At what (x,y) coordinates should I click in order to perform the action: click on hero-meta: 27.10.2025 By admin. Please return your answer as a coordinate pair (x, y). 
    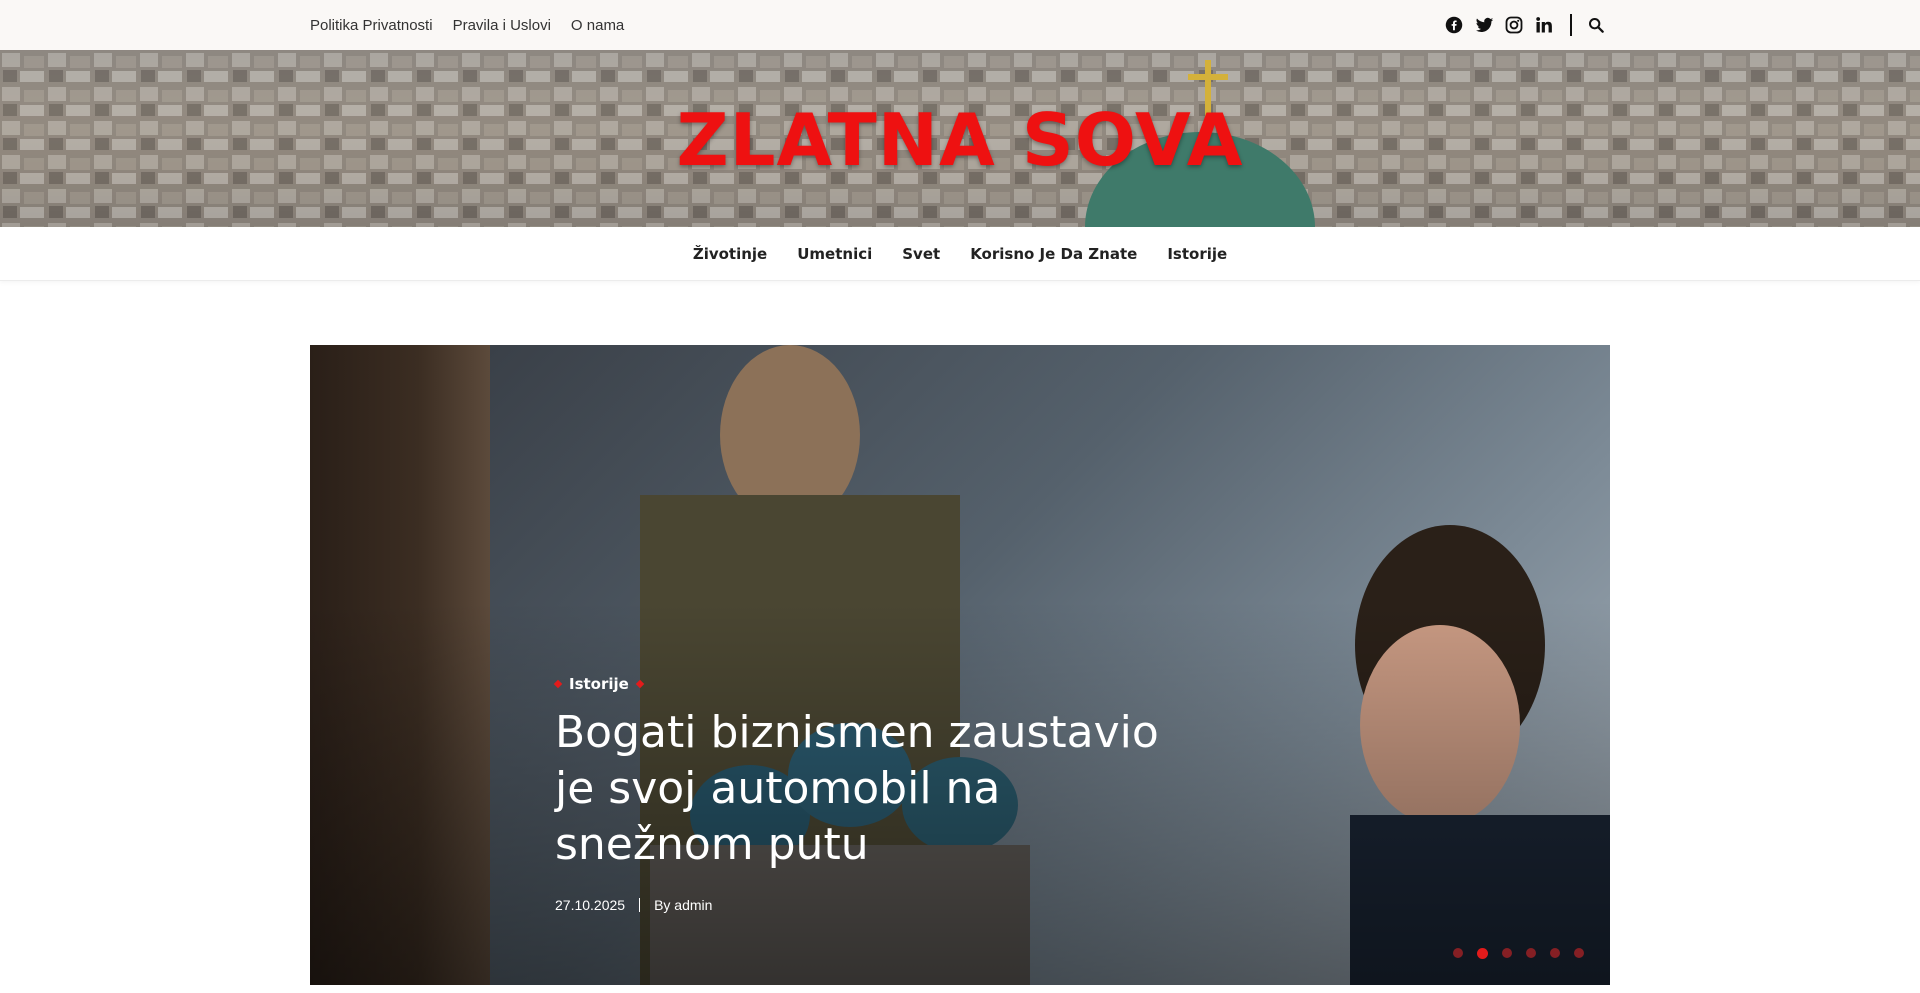
    Looking at the image, I should click on (875, 905).